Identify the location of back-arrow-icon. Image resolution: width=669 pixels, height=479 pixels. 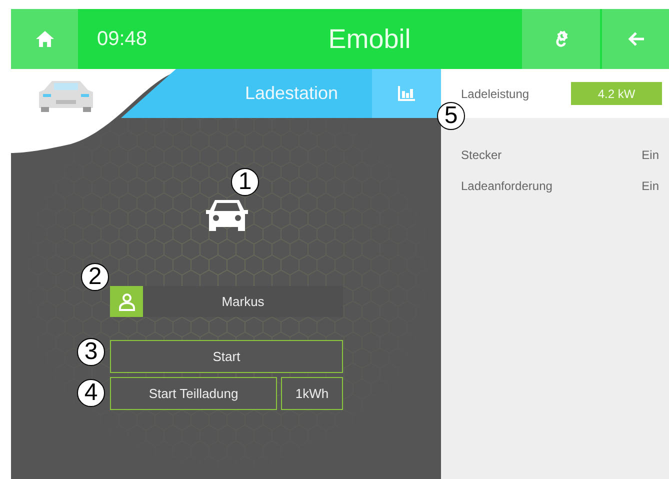
(635, 39).